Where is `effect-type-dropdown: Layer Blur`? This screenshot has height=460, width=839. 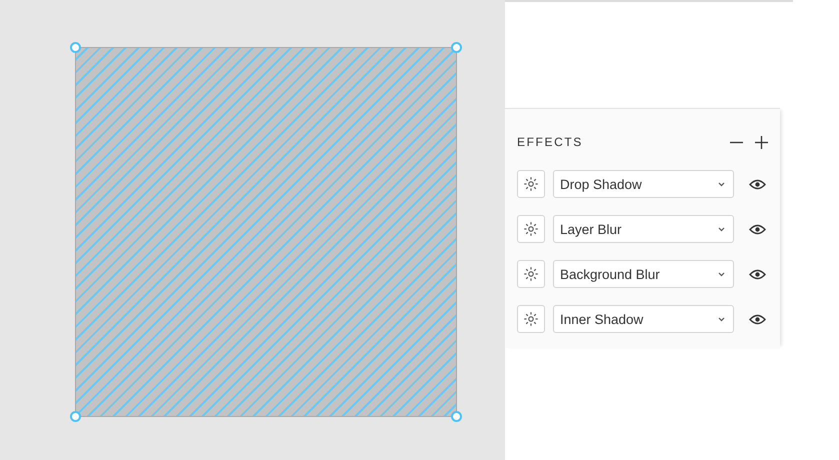
effect-type-dropdown: Layer Blur is located at coordinates (643, 229).